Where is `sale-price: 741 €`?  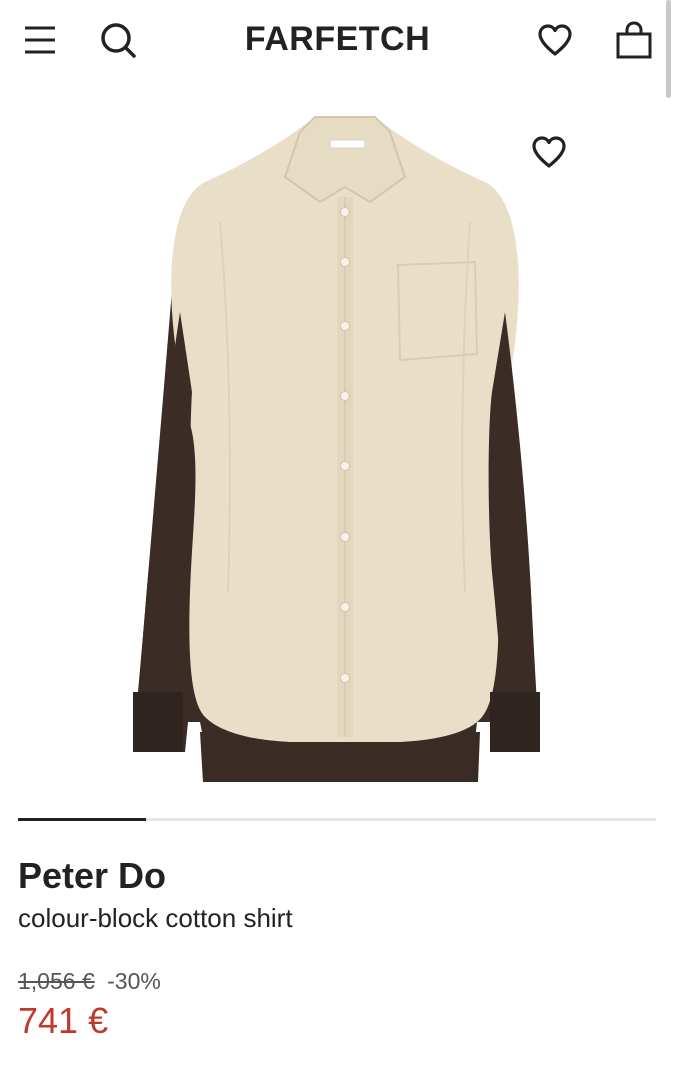
sale-price: 741 € is located at coordinates (63, 1020).